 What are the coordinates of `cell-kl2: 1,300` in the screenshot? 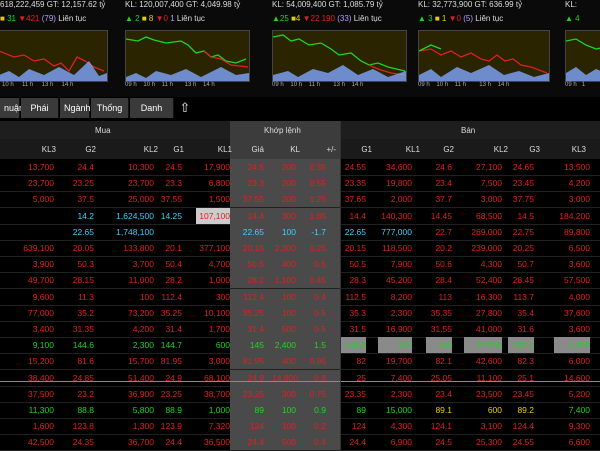 It's located at (134, 426).